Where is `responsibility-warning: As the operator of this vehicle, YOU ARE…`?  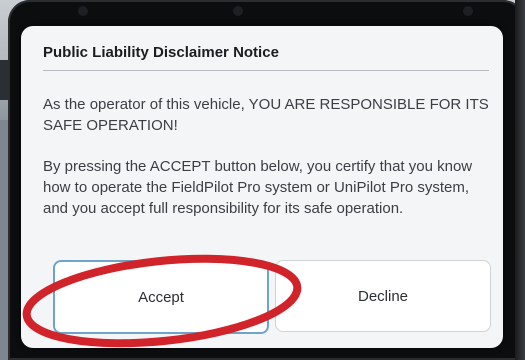 responsibility-warning: As the operator of this vehicle, YOU ARE… is located at coordinates (266, 115).